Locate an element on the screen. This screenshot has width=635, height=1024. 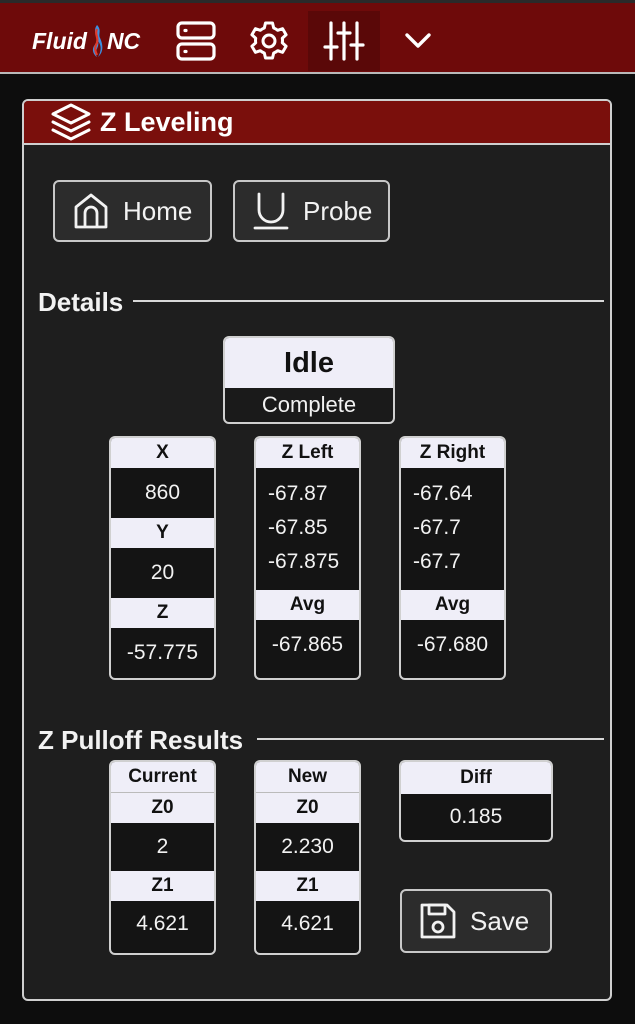
z-left-box: Z Left -67.87 -67.85 -67.875 Avg -67.865 is located at coordinates (307, 558).